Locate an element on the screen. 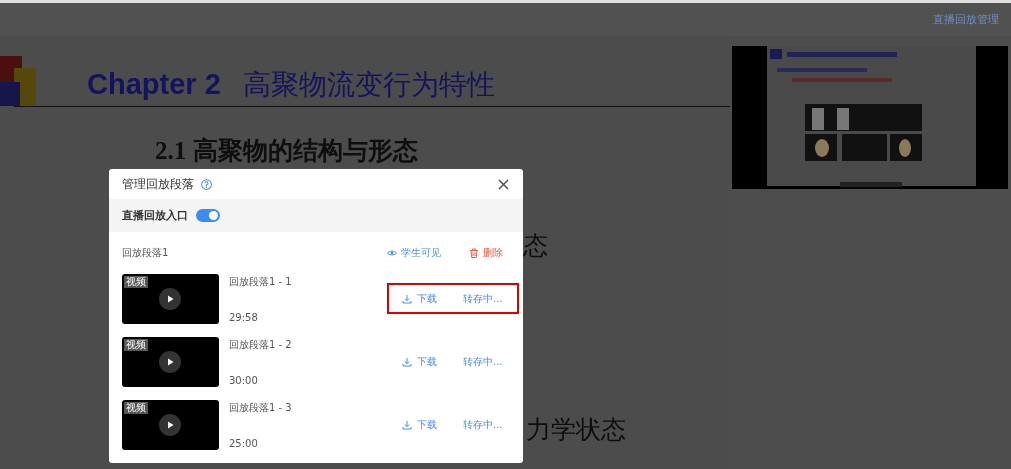 Image resolution: width=1011 pixels, height=469 pixels. toggle-label: 直播回放入口 is located at coordinates (155, 215).